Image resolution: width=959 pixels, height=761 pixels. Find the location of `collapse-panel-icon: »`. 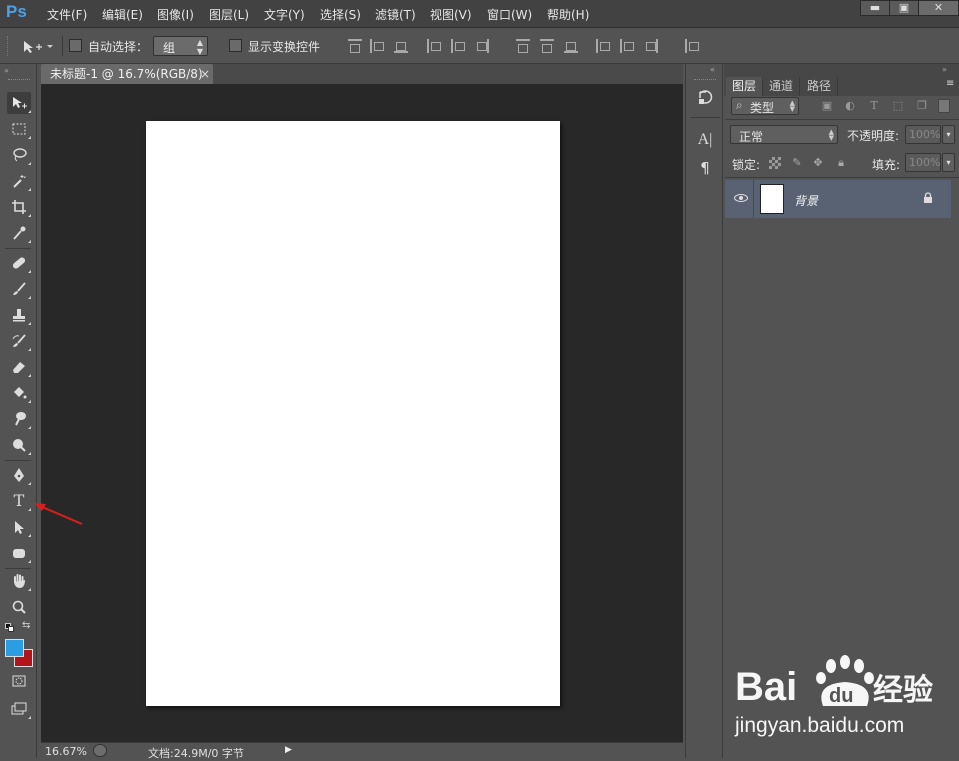

collapse-panel-icon: » is located at coordinates (6, 70).